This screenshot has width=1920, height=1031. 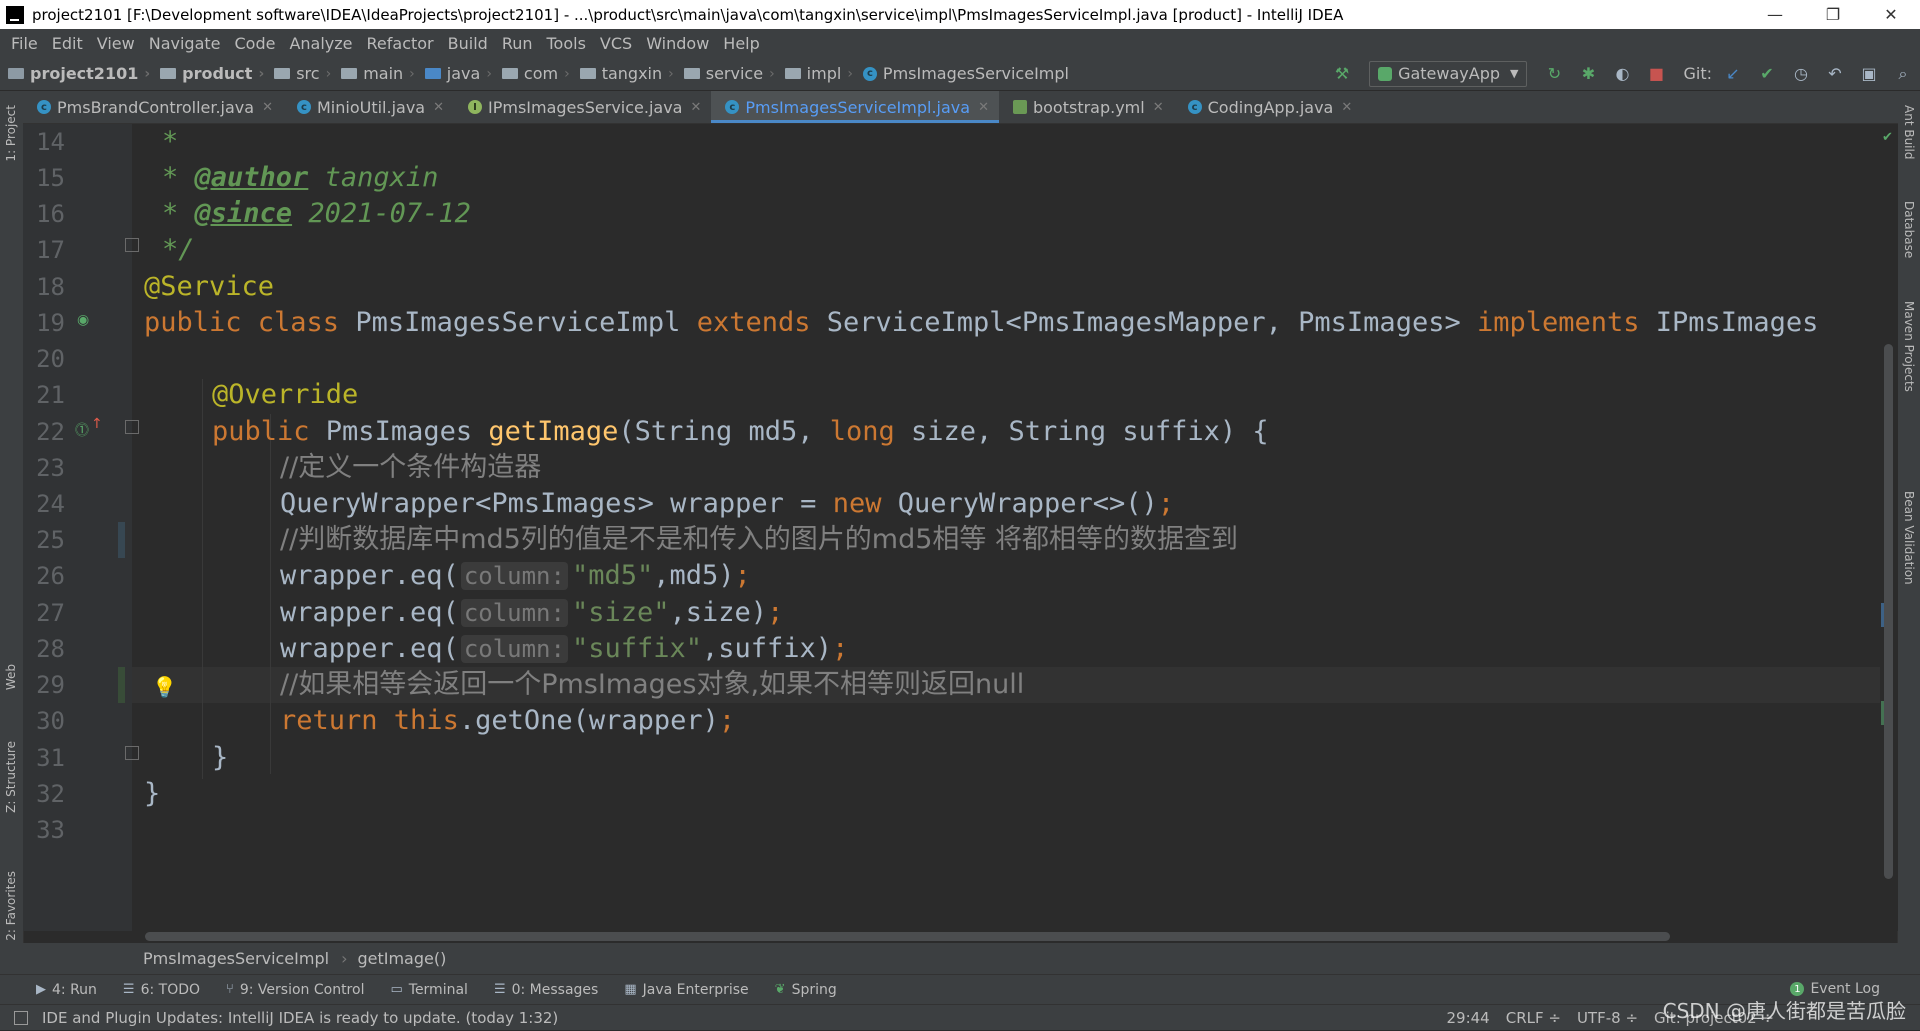 I want to click on menu-vcs: VCS, so click(x=616, y=43).